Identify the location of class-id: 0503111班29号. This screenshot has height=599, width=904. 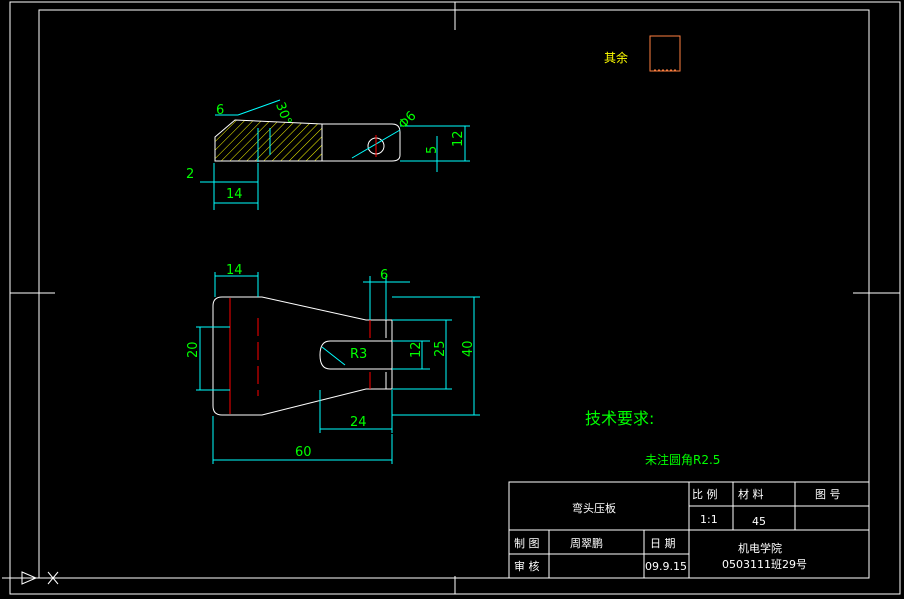
(764, 564).